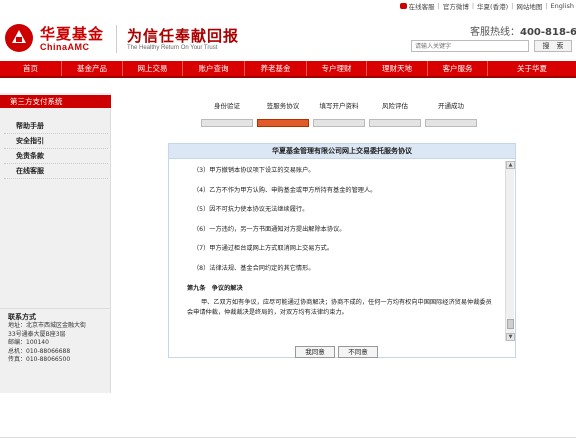 The image size is (576, 442). I want to click on hotline: 客服热线：400-818-6666, so click(523, 30).